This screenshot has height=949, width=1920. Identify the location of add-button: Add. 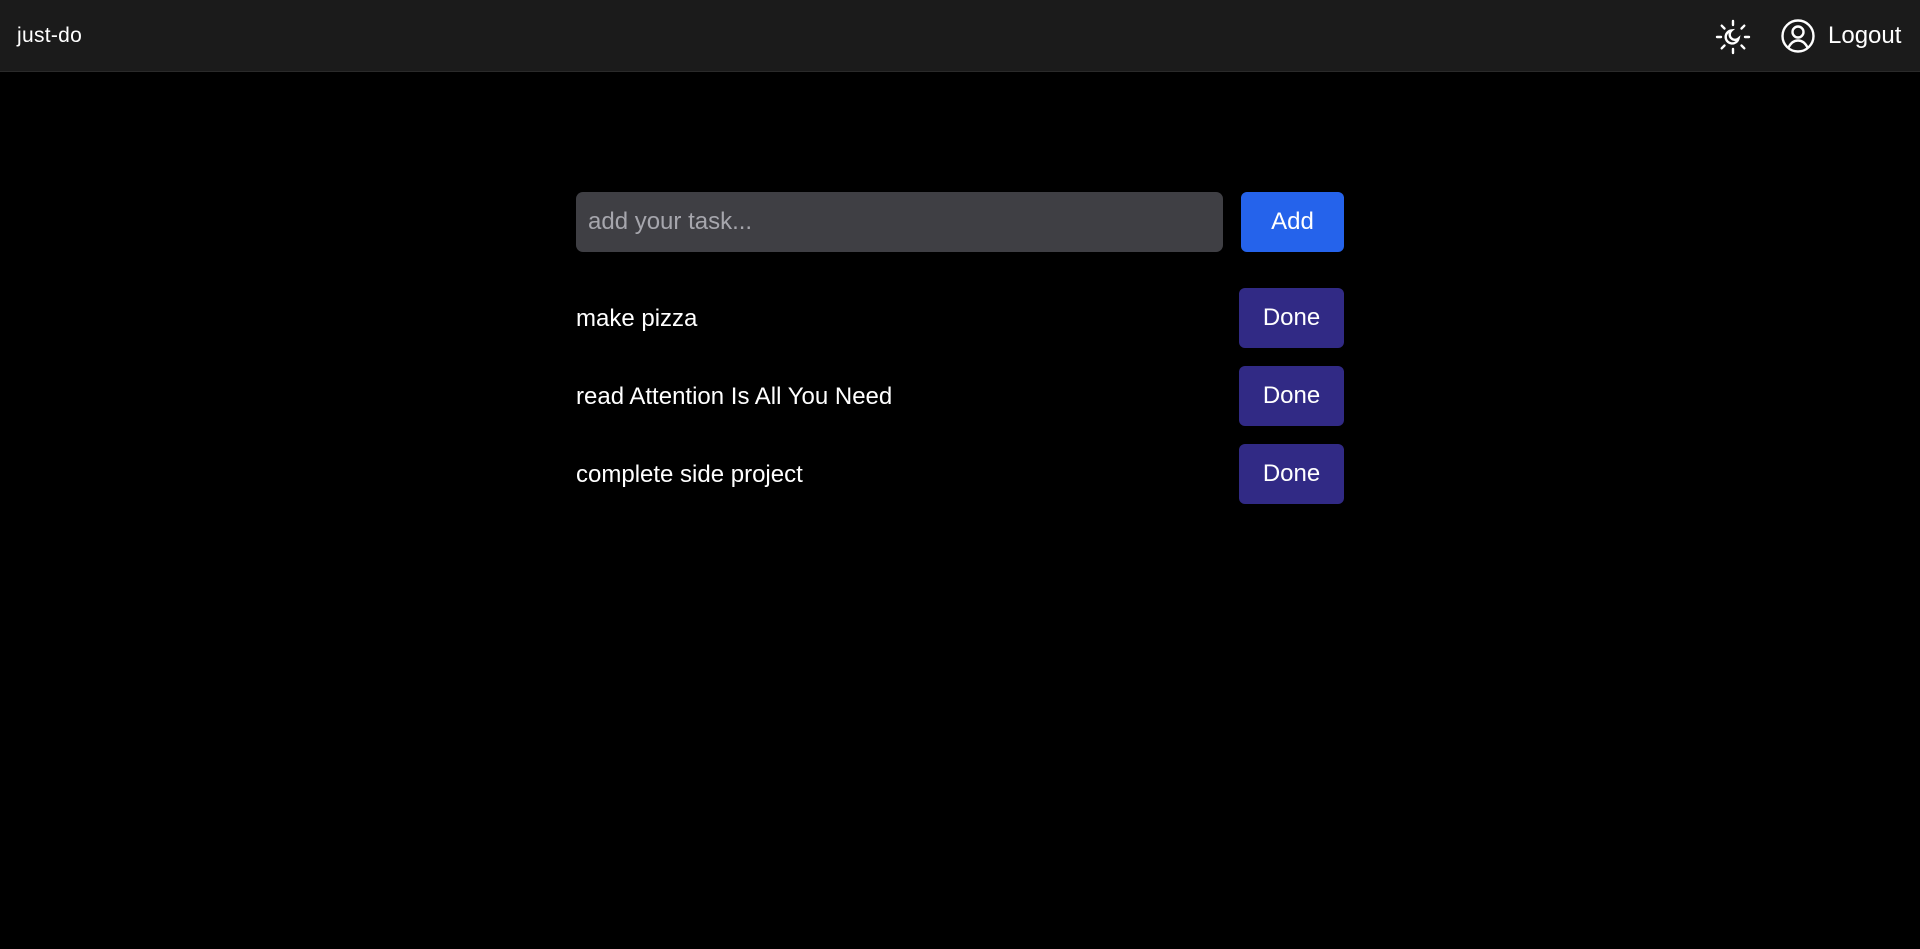
(1292, 222).